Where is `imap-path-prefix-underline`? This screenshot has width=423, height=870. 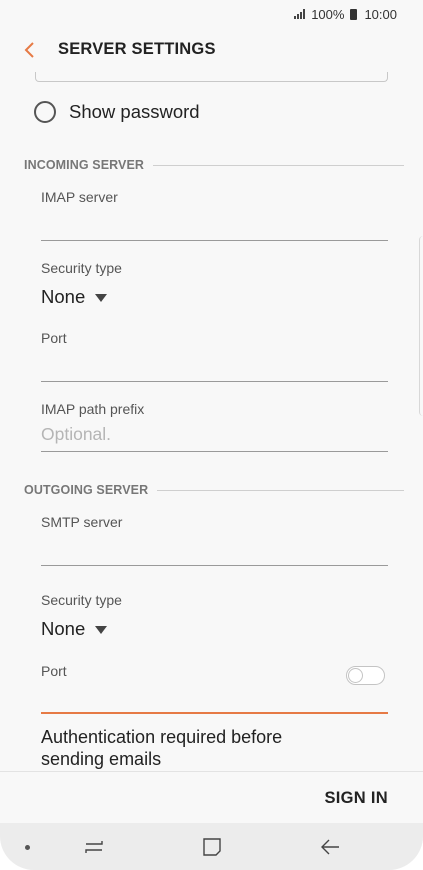 imap-path-prefix-underline is located at coordinates (214, 451).